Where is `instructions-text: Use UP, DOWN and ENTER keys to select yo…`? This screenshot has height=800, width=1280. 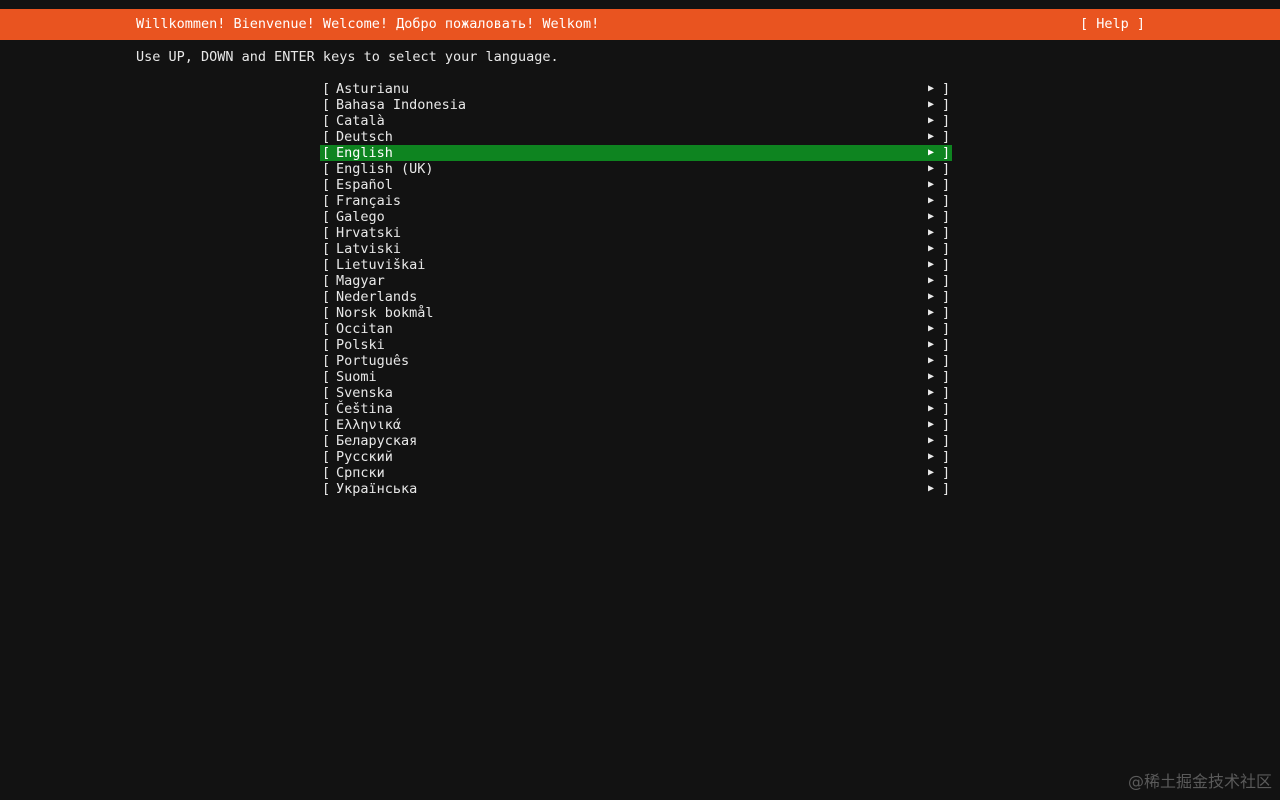 instructions-text: Use UP, DOWN and ENTER keys to select yo… is located at coordinates (347, 57).